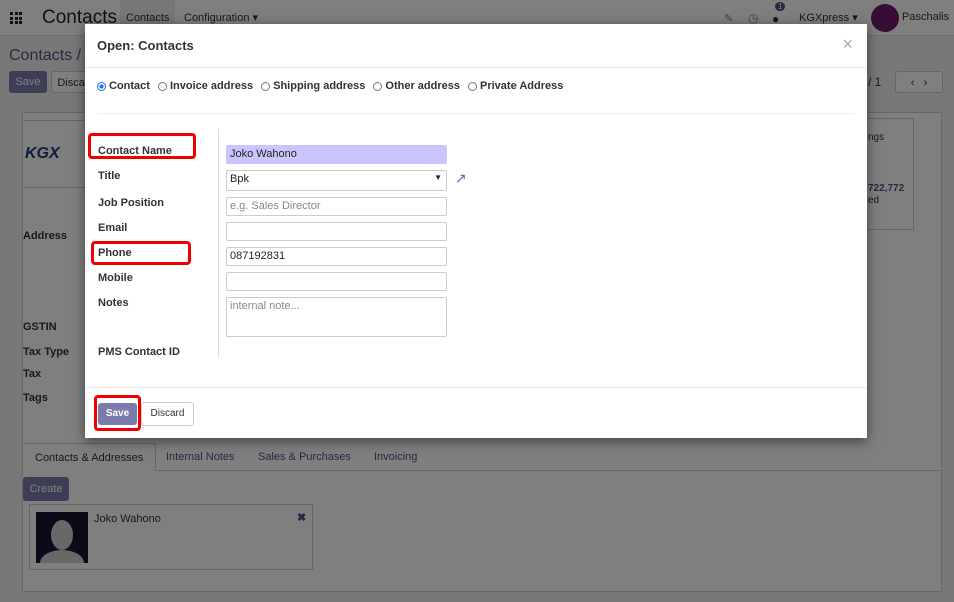 Image resolution: width=954 pixels, height=602 pixels. I want to click on contact-name-input: Joko Wahono, so click(336, 154).